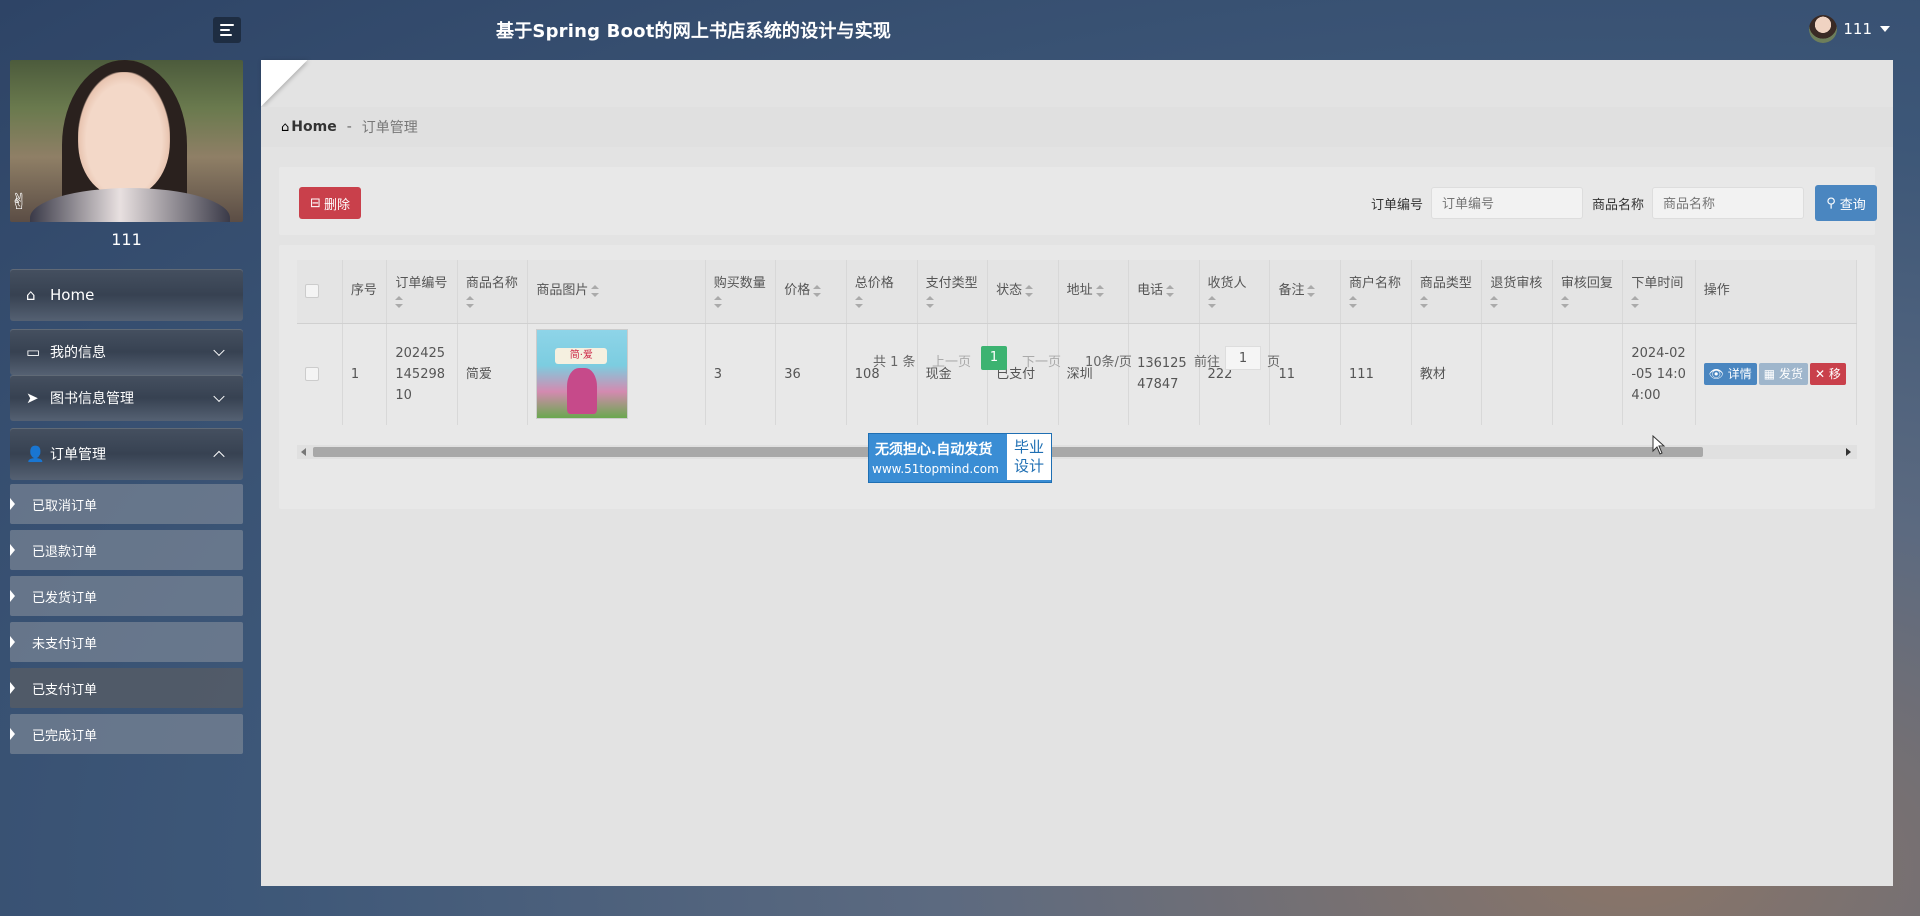 This screenshot has width=1920, height=916. What do you see at coordinates (1885, 29) in the screenshot?
I see `caret-down-icon` at bounding box center [1885, 29].